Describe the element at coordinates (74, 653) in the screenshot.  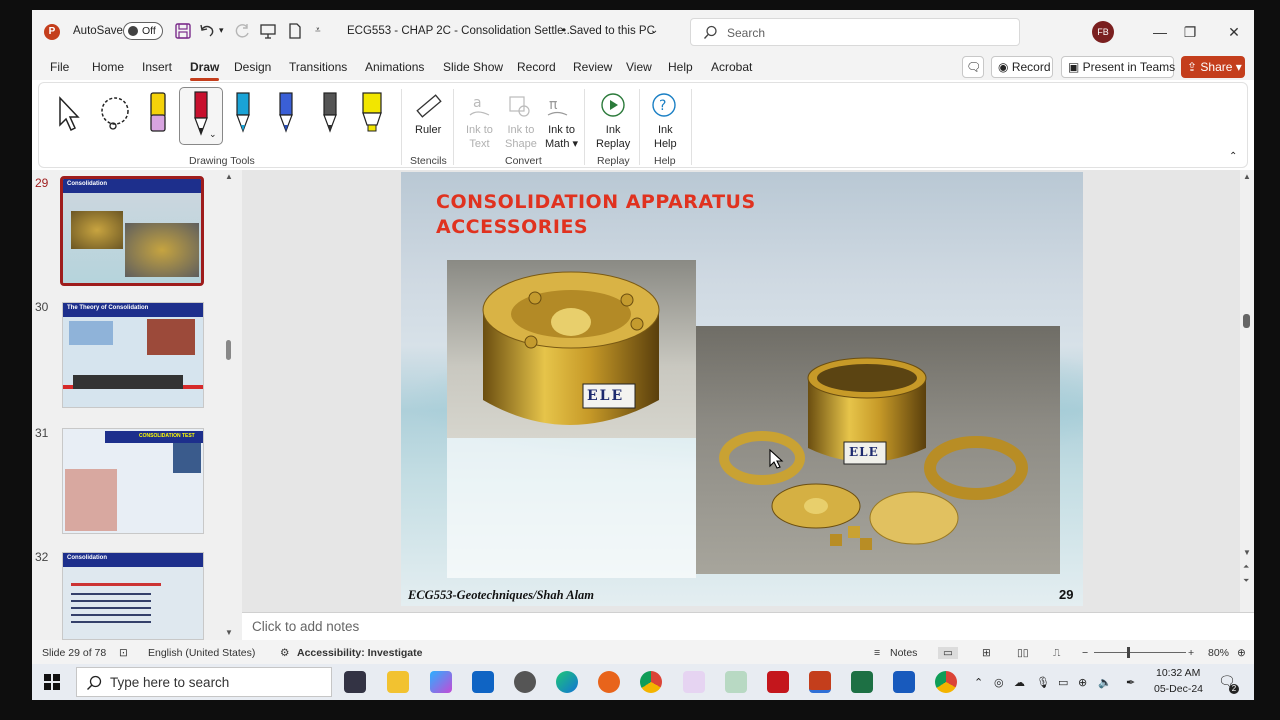
I see `slide-count: Slide 29 of 78` at that location.